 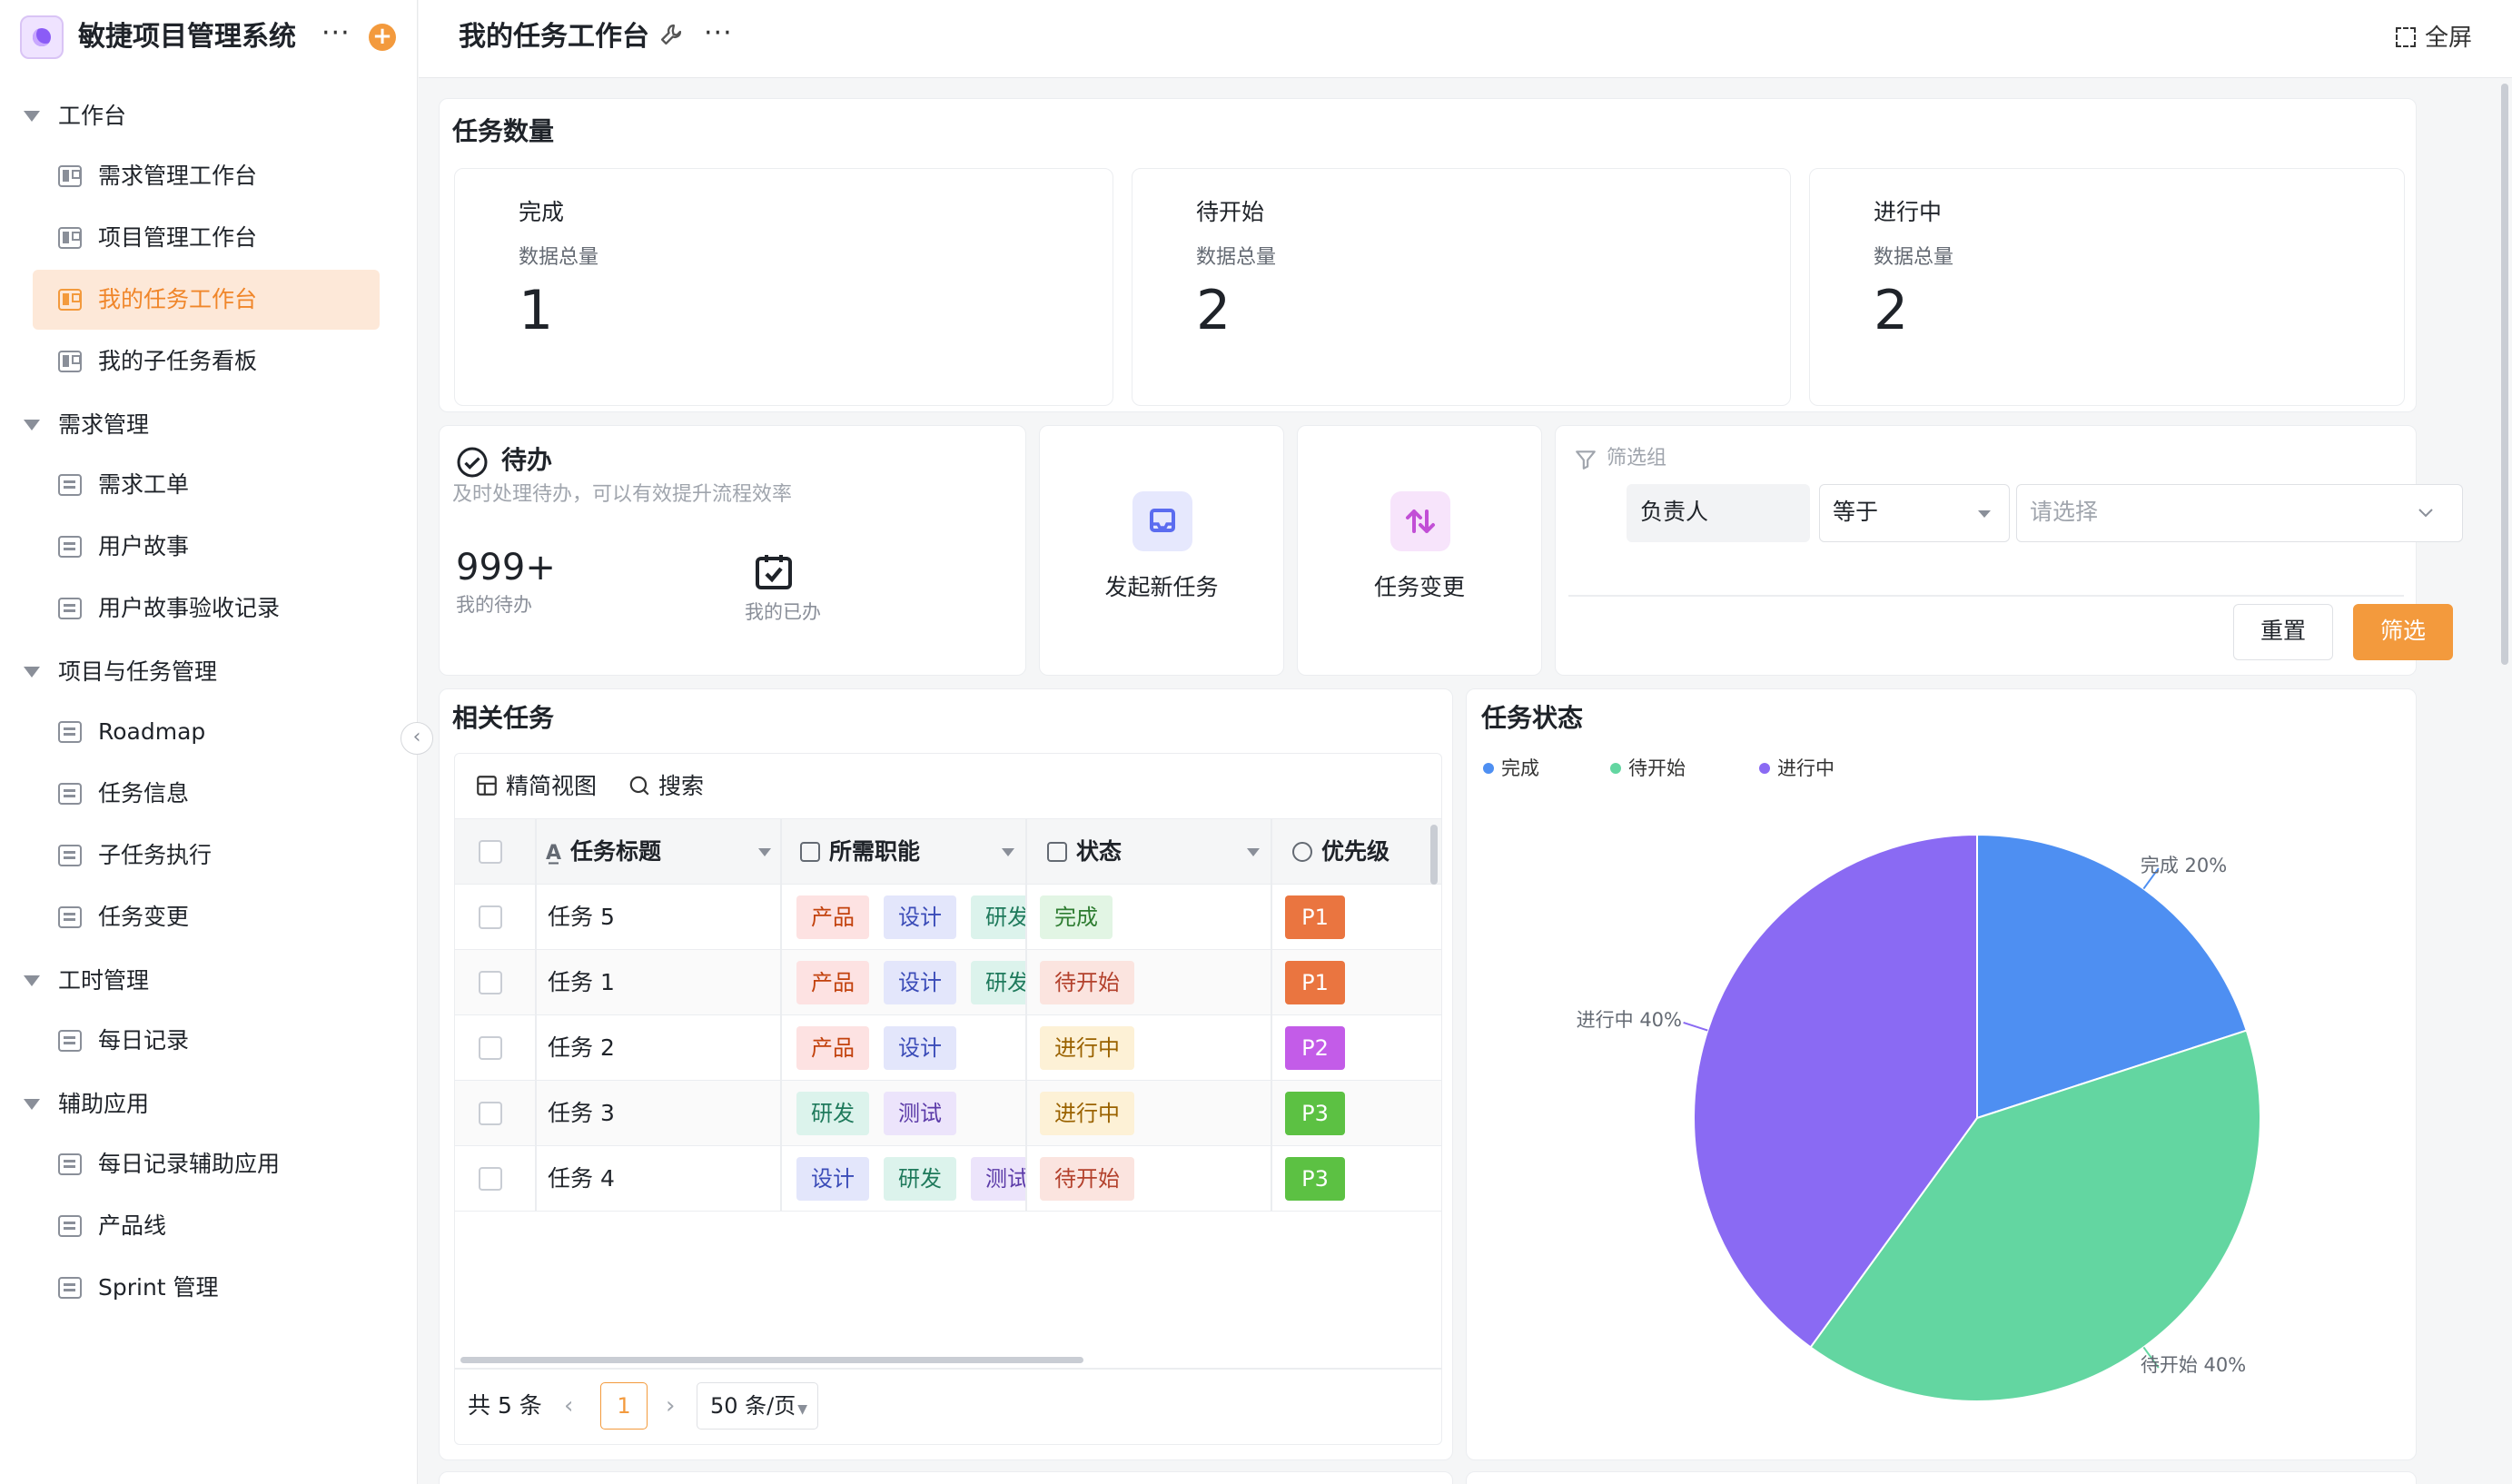 I want to click on function-tag: 测试, so click(x=920, y=1113).